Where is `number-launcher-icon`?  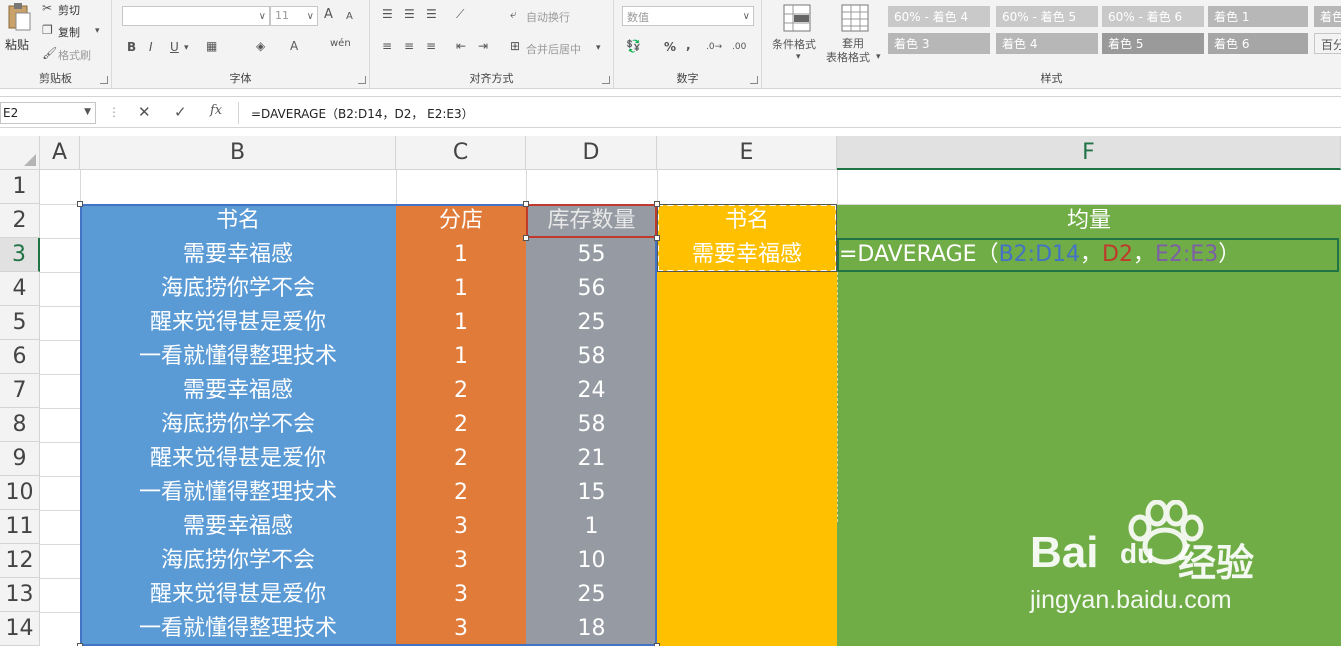
number-launcher-icon is located at coordinates (754, 80).